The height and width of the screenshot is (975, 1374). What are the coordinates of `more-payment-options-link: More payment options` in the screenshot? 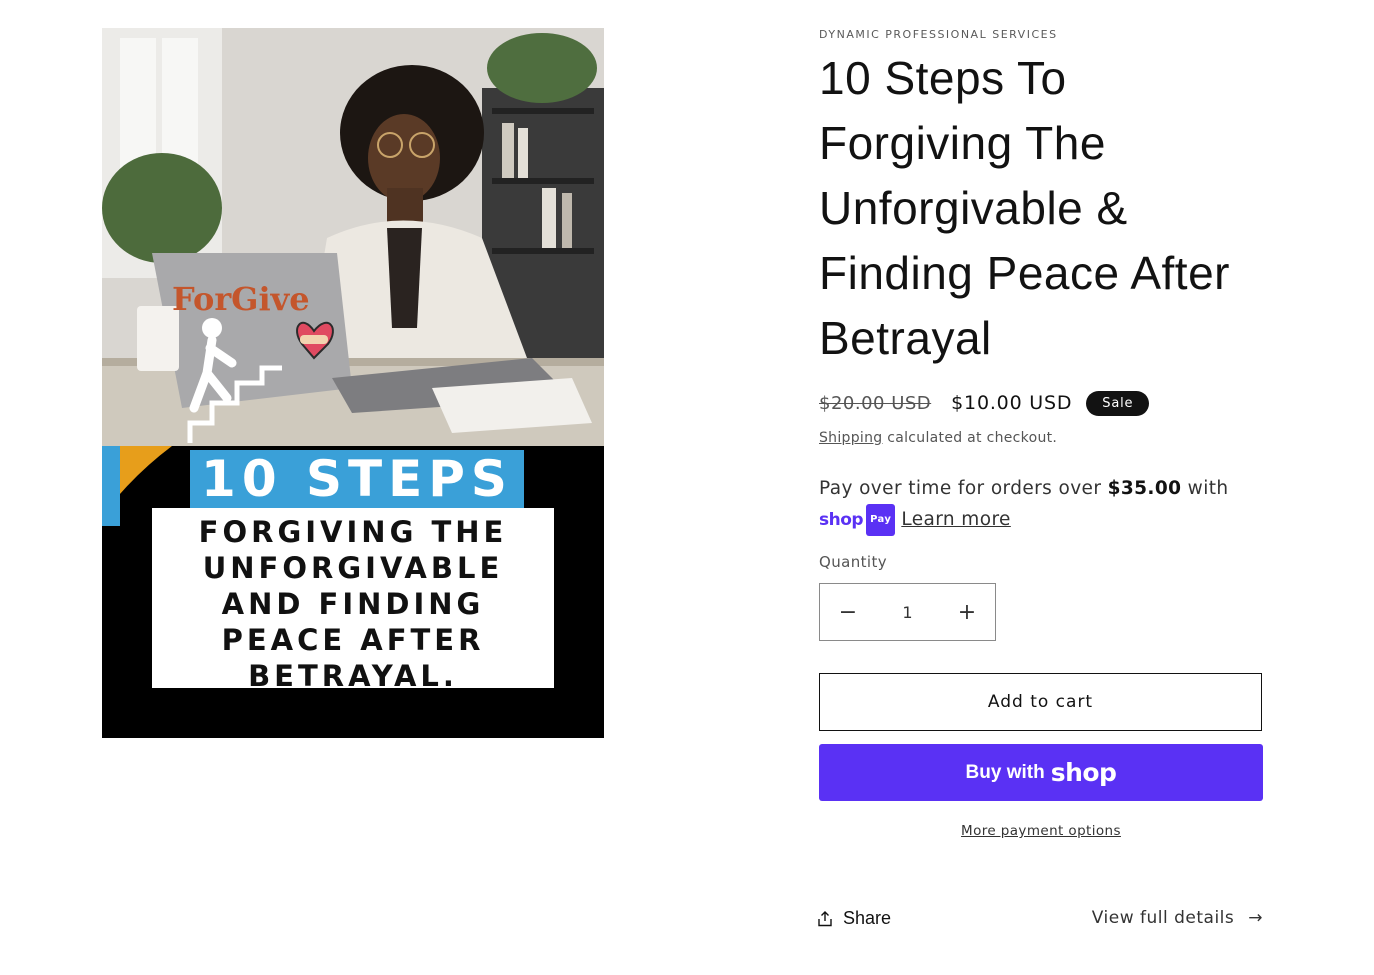 It's located at (1041, 831).